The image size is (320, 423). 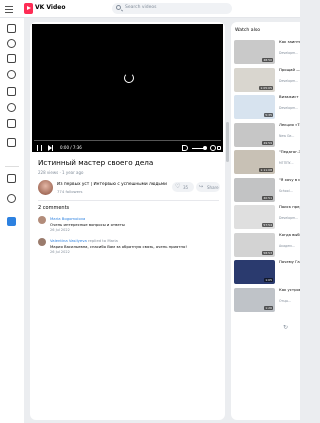 What do you see at coordinates (254, 107) in the screenshot?
I see `video-thumbnail: 5:35` at bounding box center [254, 107].